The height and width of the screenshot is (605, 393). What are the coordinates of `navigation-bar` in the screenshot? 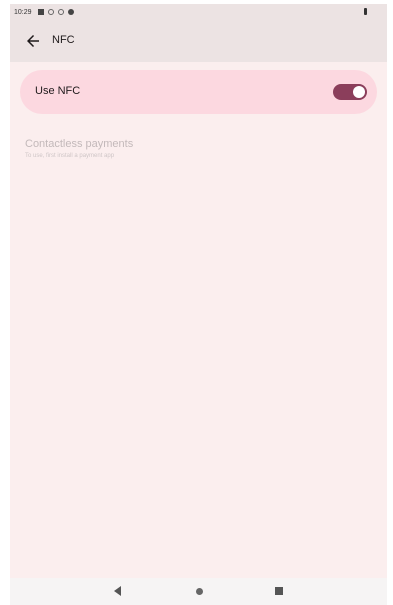 It's located at (198, 591).